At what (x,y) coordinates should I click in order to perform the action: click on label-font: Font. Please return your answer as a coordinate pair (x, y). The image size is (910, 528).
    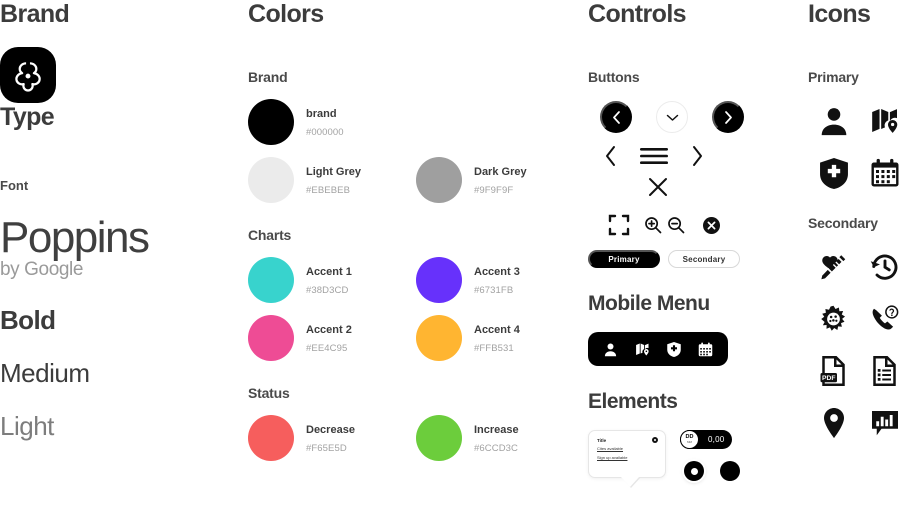
    Looking at the image, I should click on (14, 185).